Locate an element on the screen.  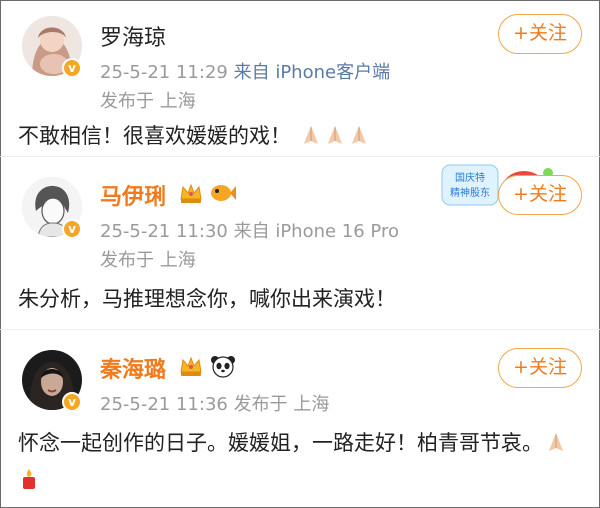
post-time: 25-5-21 11:29 is located at coordinates (164, 72).